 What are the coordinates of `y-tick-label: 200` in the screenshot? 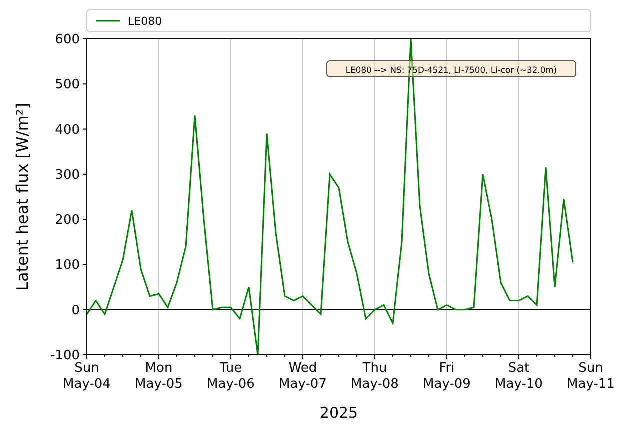 It's located at (67, 220).